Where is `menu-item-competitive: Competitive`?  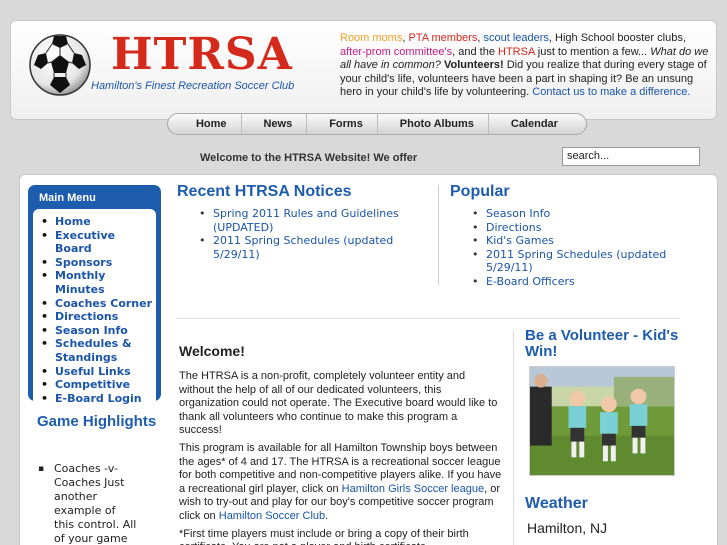 menu-item-competitive: Competitive is located at coordinates (96, 385).